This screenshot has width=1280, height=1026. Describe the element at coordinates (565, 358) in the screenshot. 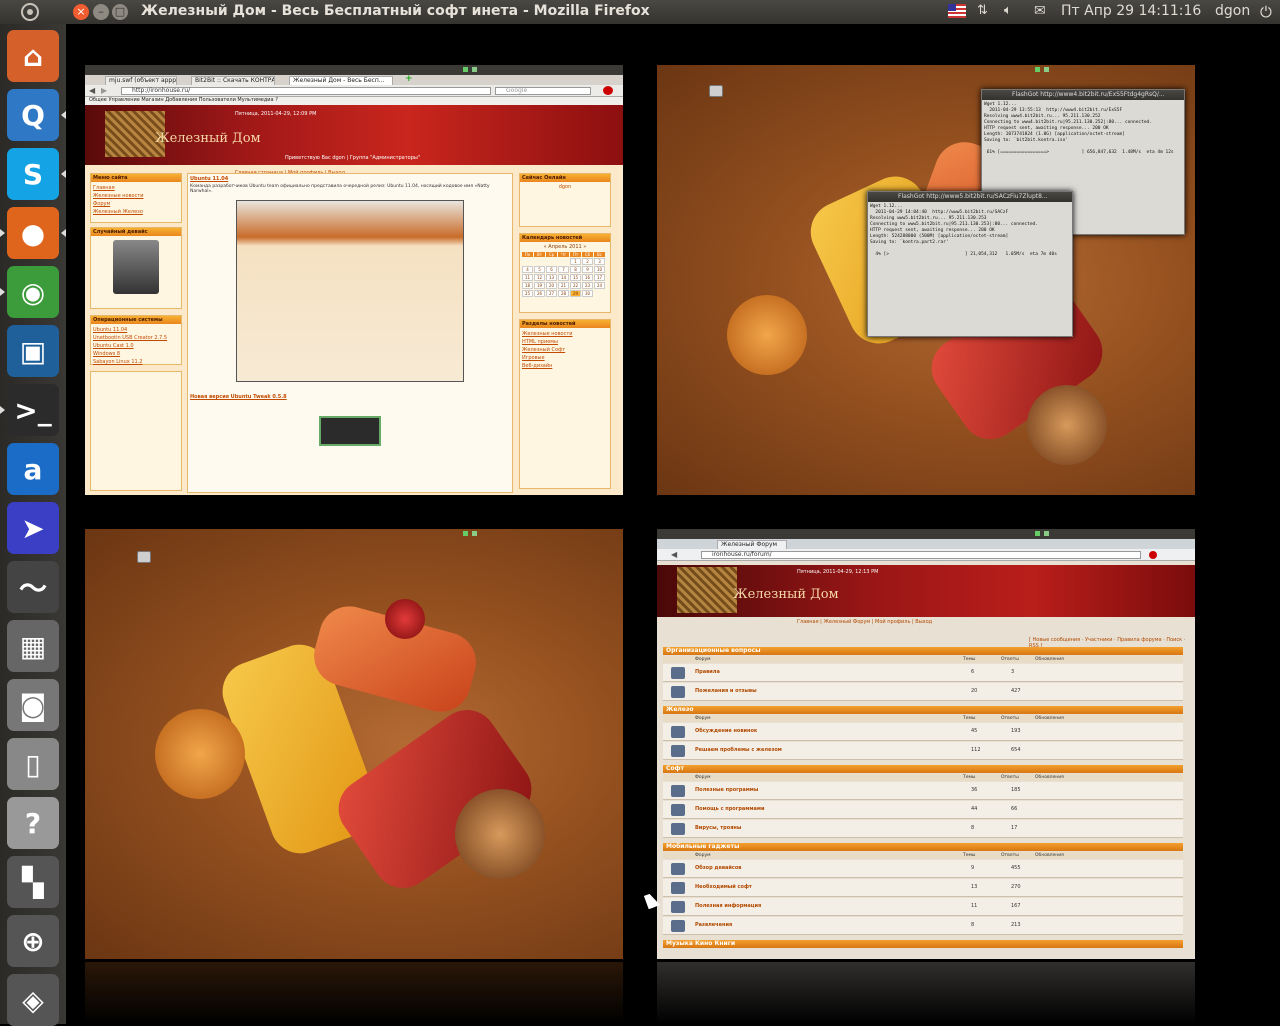

I see `section-item: Игровые` at that location.